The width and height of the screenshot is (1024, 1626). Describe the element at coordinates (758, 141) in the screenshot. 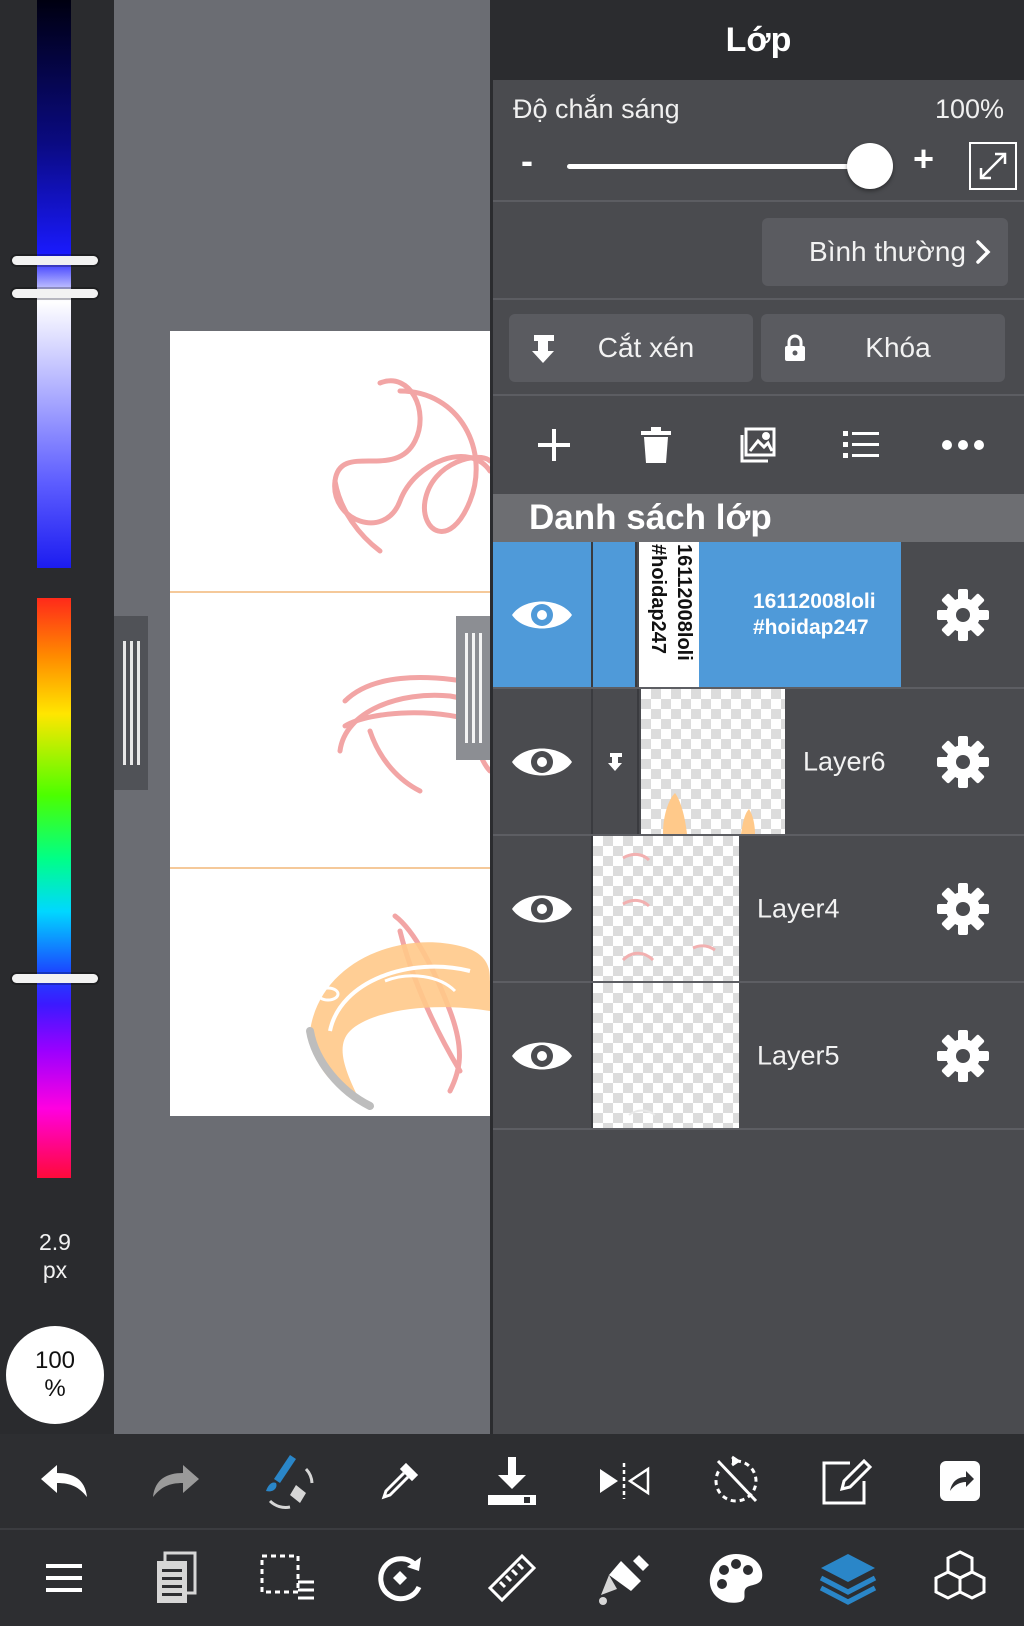

I see `layer-opacity-section: Độ chắn sáng 100% - +` at that location.